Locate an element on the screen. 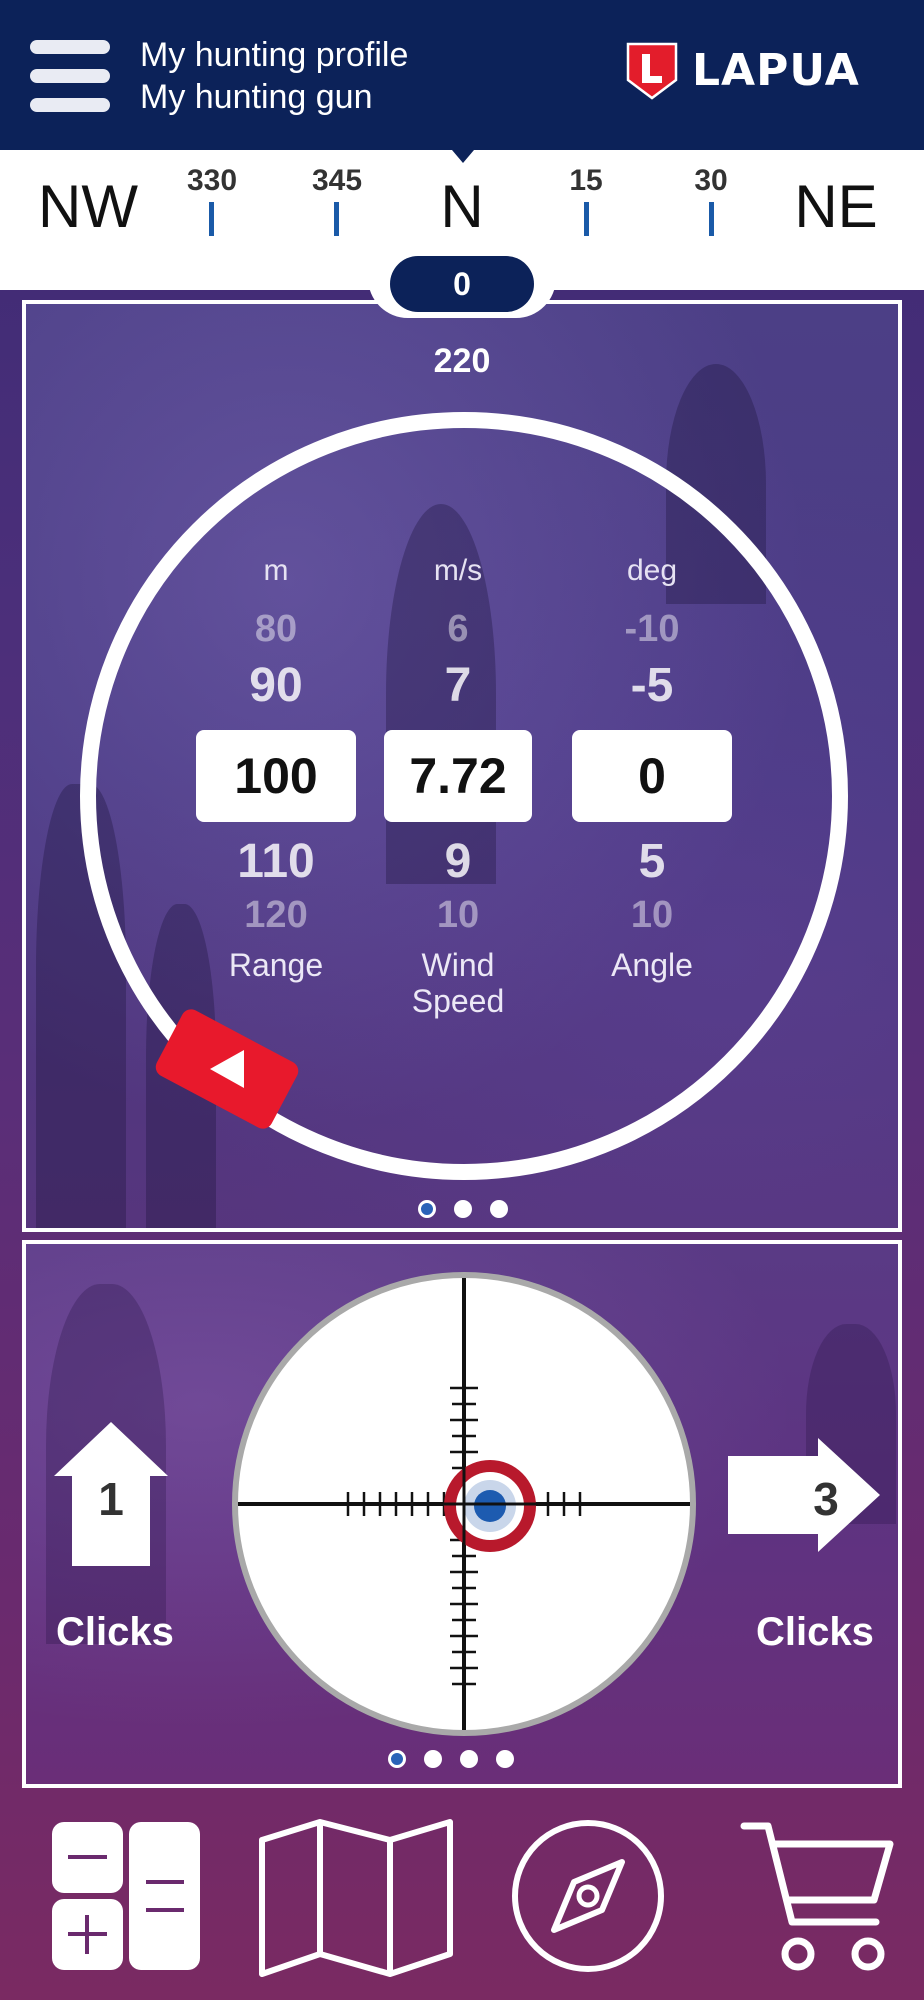  range-option: 110 is located at coordinates (276, 861).